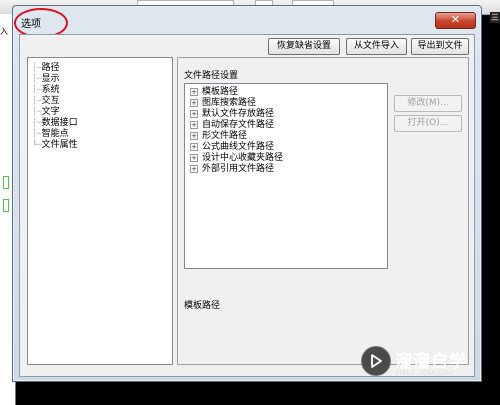  Describe the element at coordinates (440, 46) in the screenshot. I see `export-to-file-button: 导出到文件` at that location.